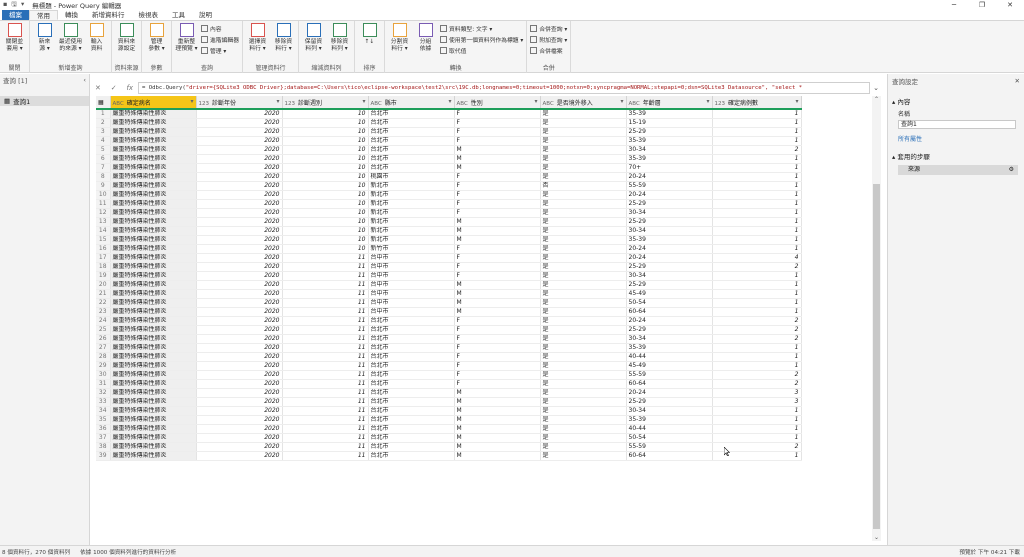  What do you see at coordinates (669, 123) in the screenshot?
I see `table-cell: 15-19` at bounding box center [669, 123].